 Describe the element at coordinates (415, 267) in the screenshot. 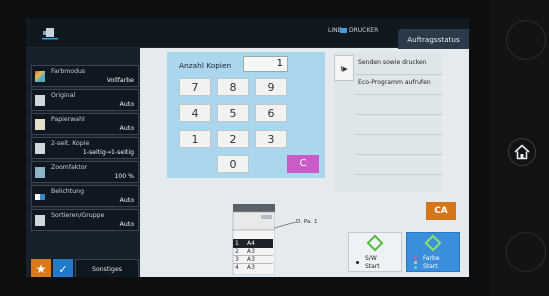

I see `color-dot-cyan` at that location.